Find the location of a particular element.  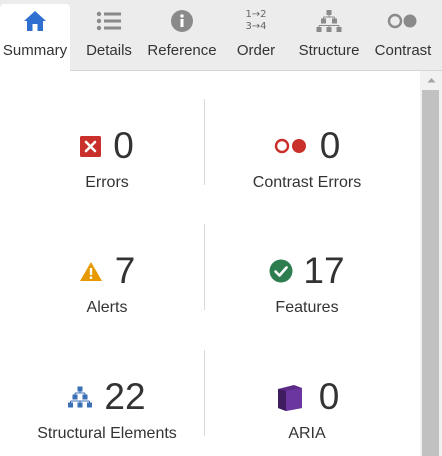

alerts-summary: 7 Alerts is located at coordinates (107, 283).